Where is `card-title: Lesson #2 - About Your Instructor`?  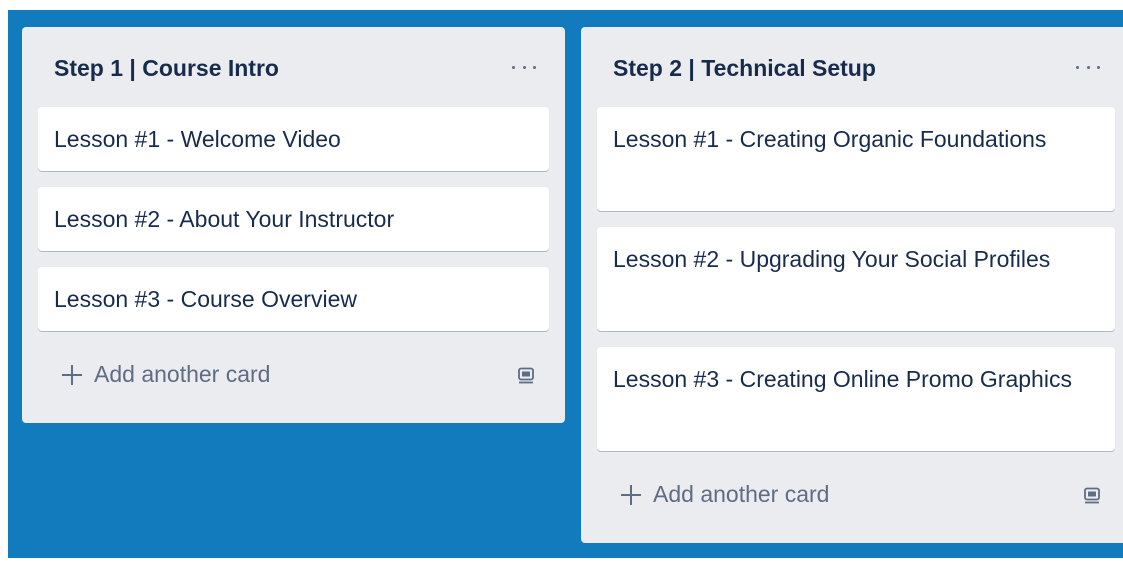 card-title: Lesson #2 - About Your Instructor is located at coordinates (224, 219).